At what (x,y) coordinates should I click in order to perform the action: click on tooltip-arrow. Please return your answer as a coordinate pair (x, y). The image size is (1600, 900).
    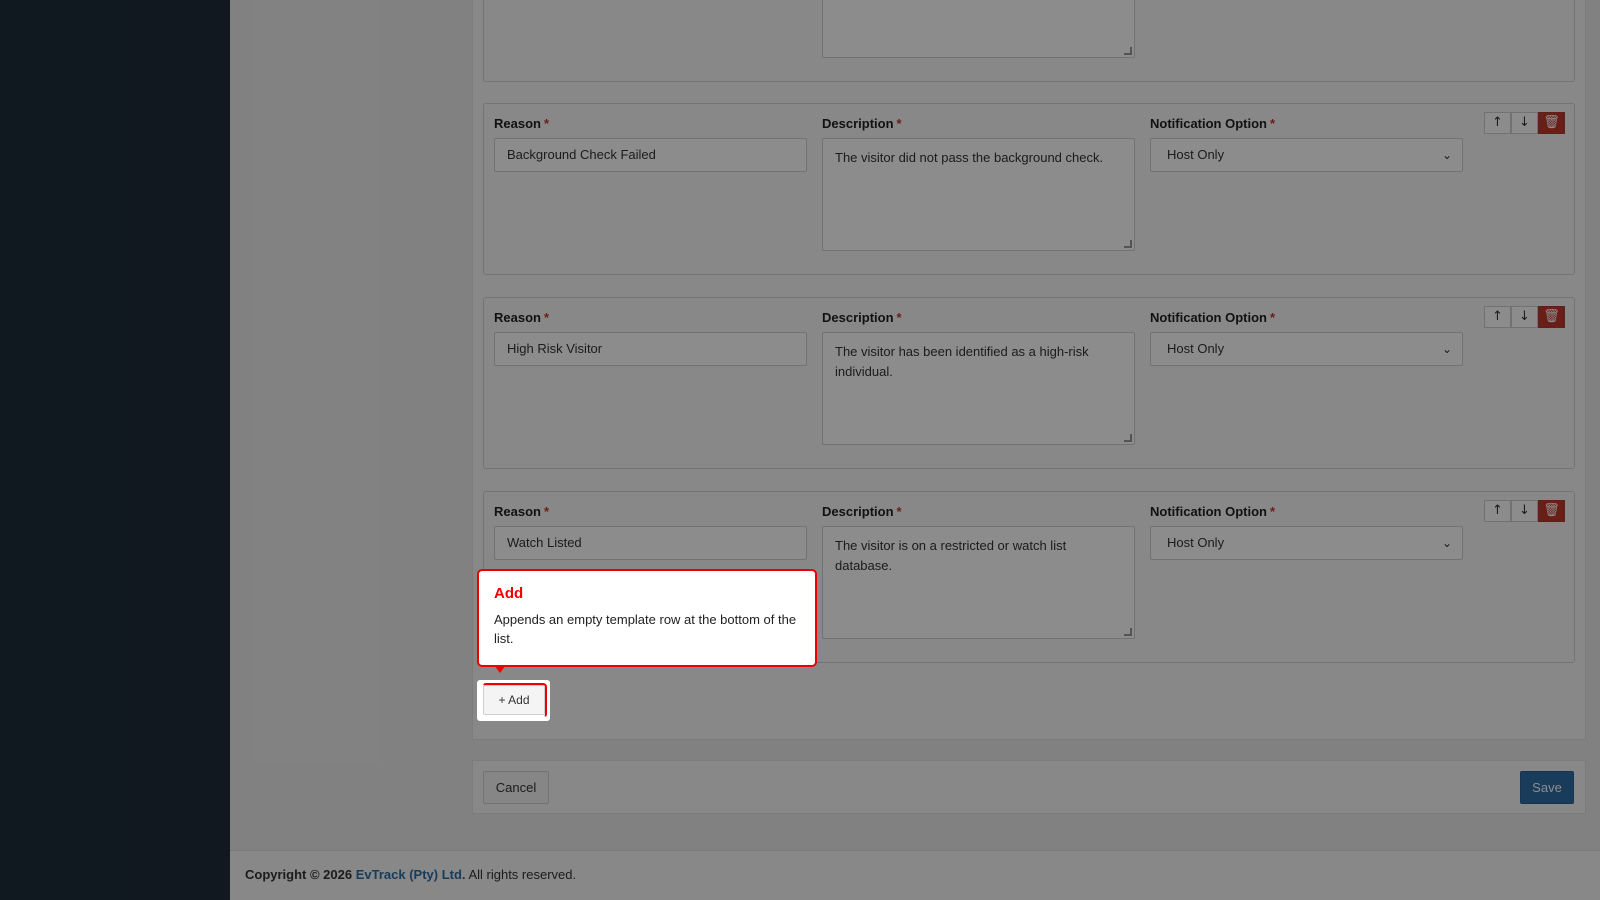
    Looking at the image, I should click on (500, 669).